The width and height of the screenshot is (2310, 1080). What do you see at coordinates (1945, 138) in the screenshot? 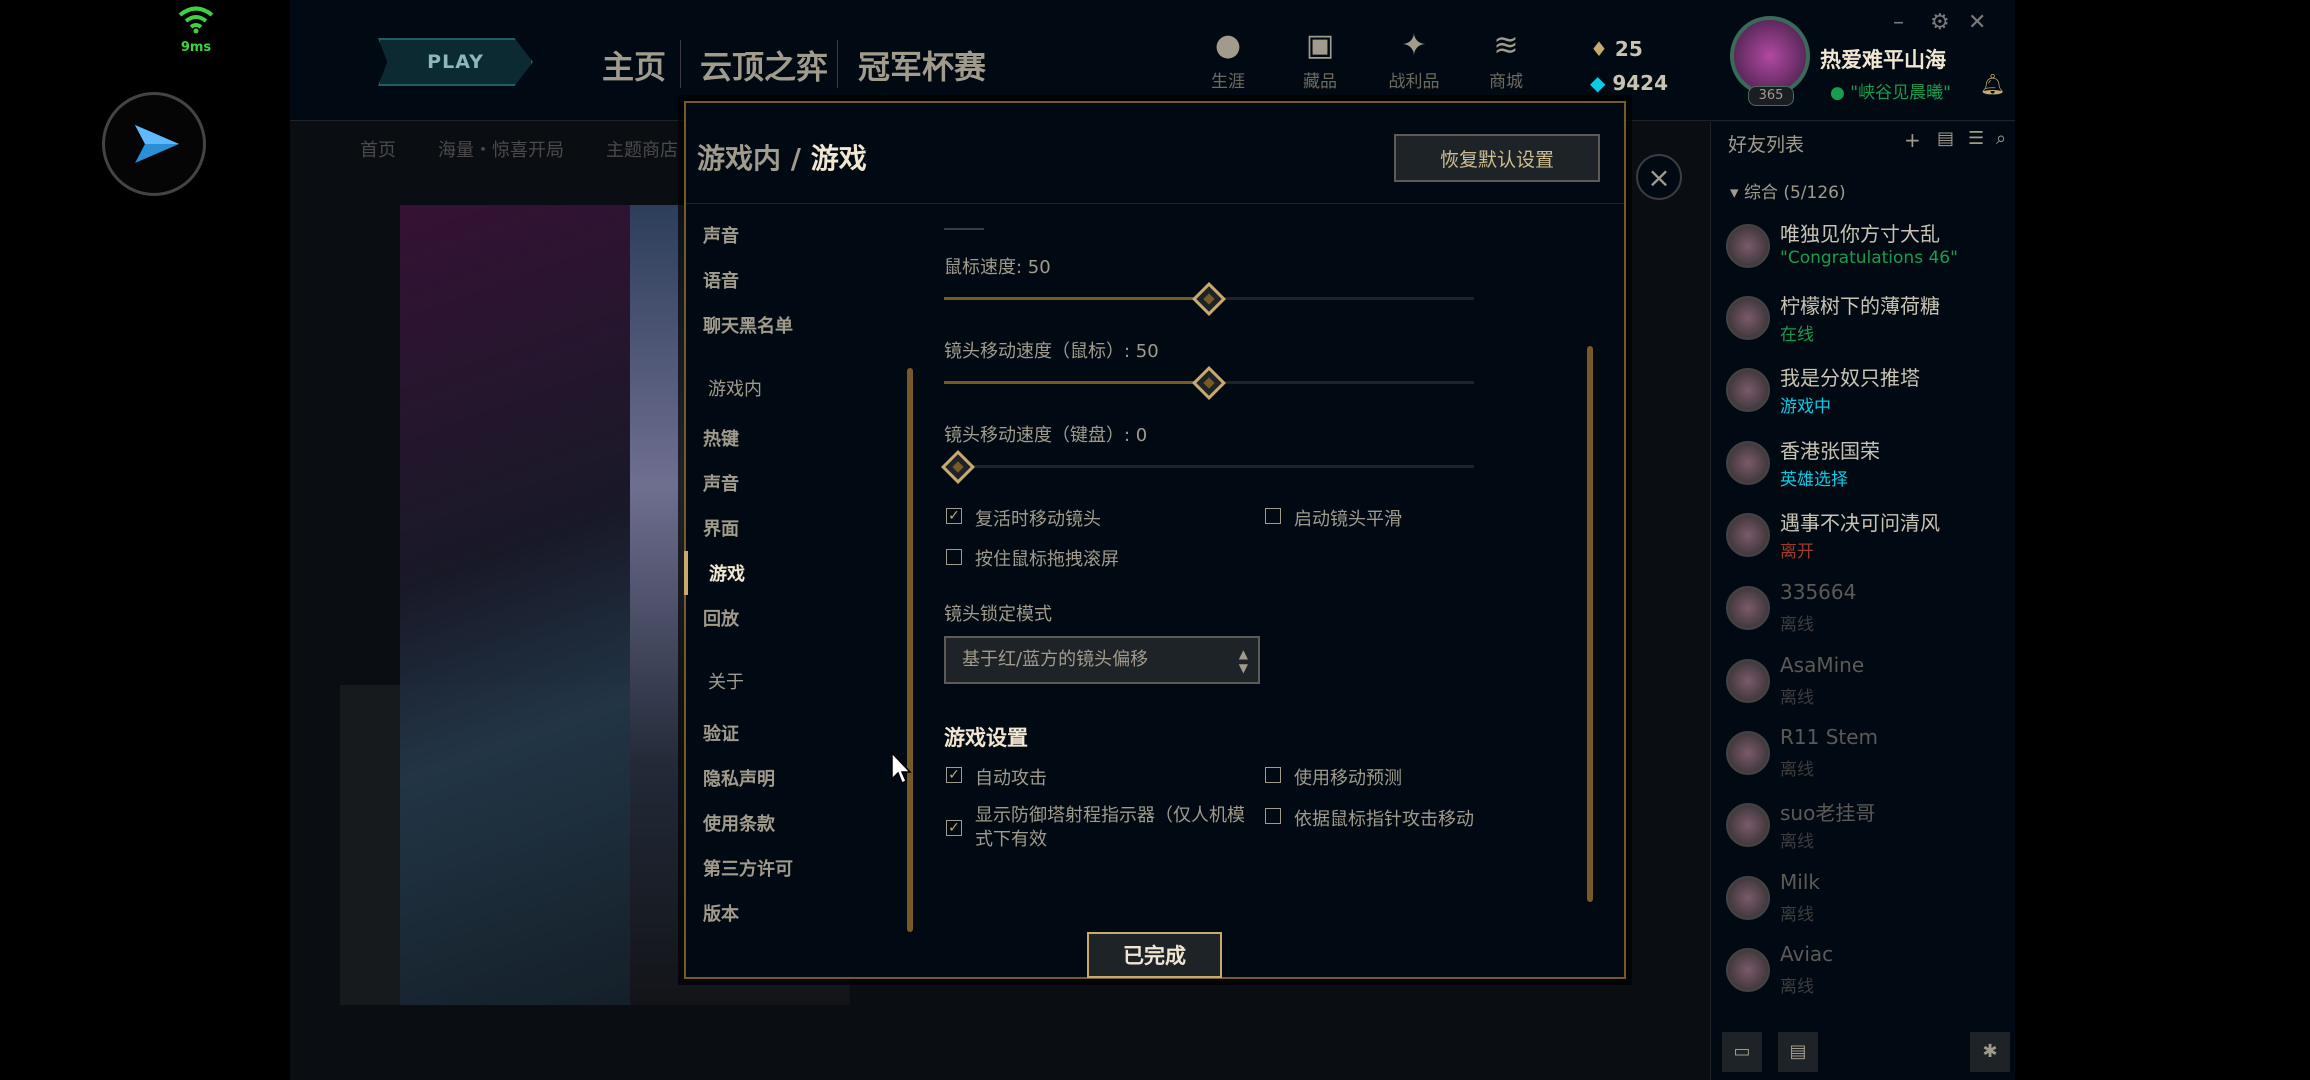
I see `folder-icon: ▤` at bounding box center [1945, 138].